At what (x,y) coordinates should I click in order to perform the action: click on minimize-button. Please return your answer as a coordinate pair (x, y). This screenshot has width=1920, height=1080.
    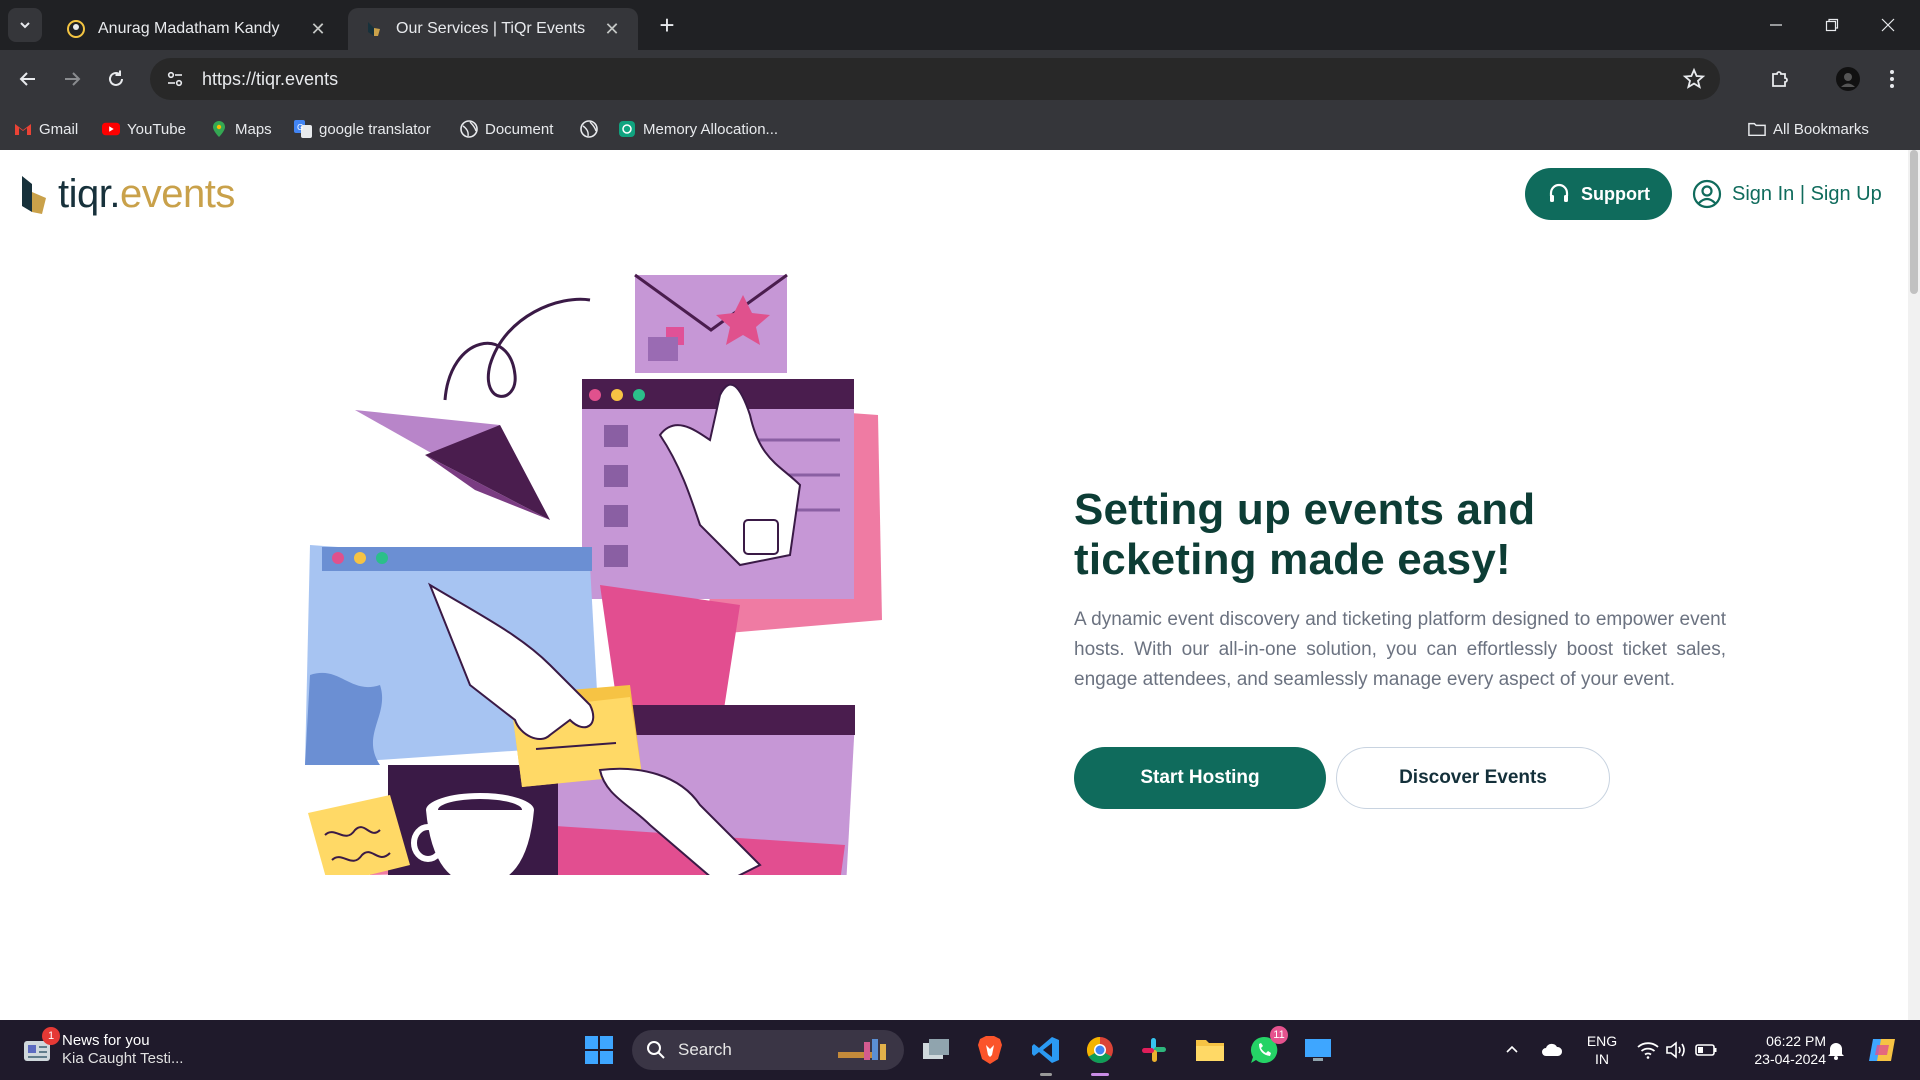
    Looking at the image, I should click on (1776, 25).